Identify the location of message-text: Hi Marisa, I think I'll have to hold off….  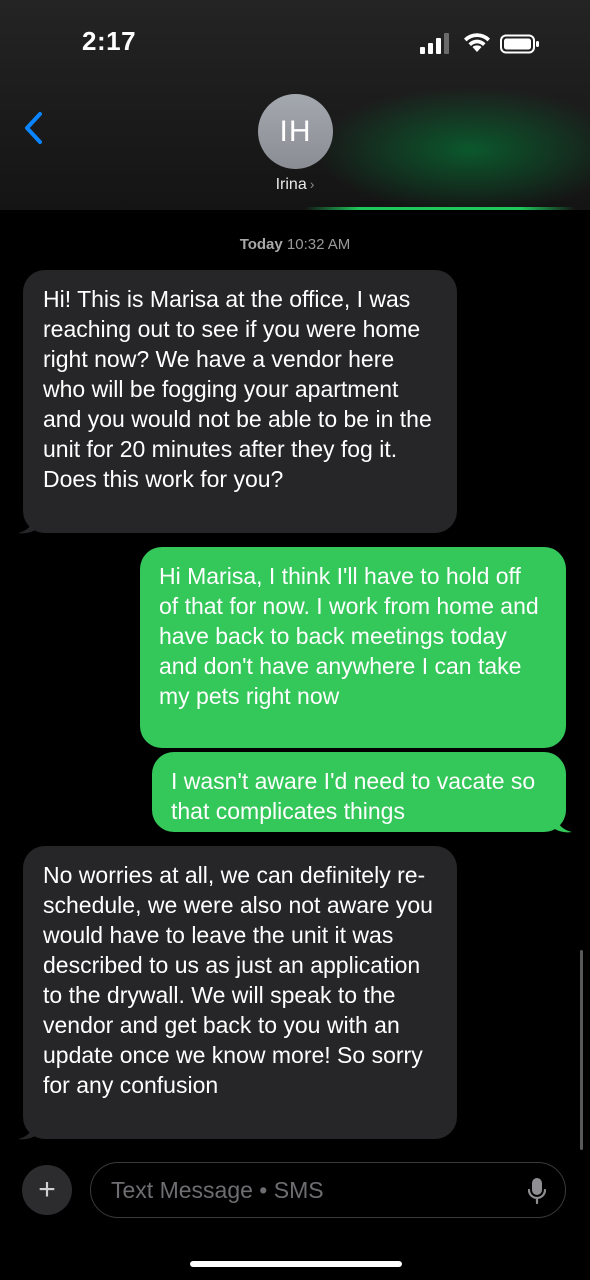
(349, 636).